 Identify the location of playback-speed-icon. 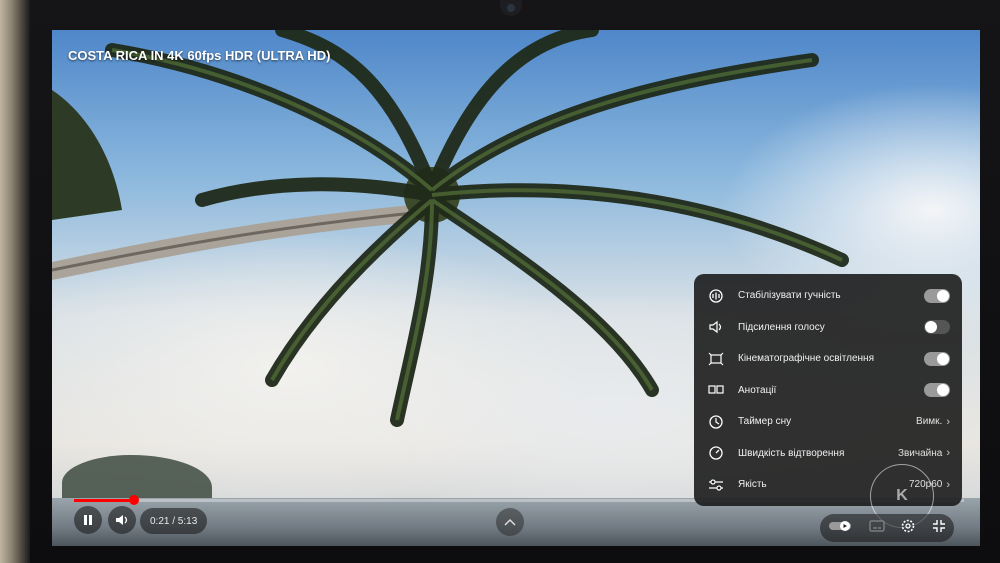
(716, 453).